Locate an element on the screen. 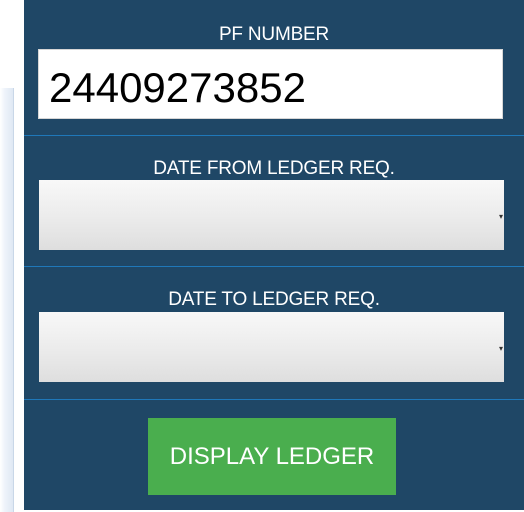 The height and width of the screenshot is (512, 524). pf-number-input is located at coordinates (270, 84).